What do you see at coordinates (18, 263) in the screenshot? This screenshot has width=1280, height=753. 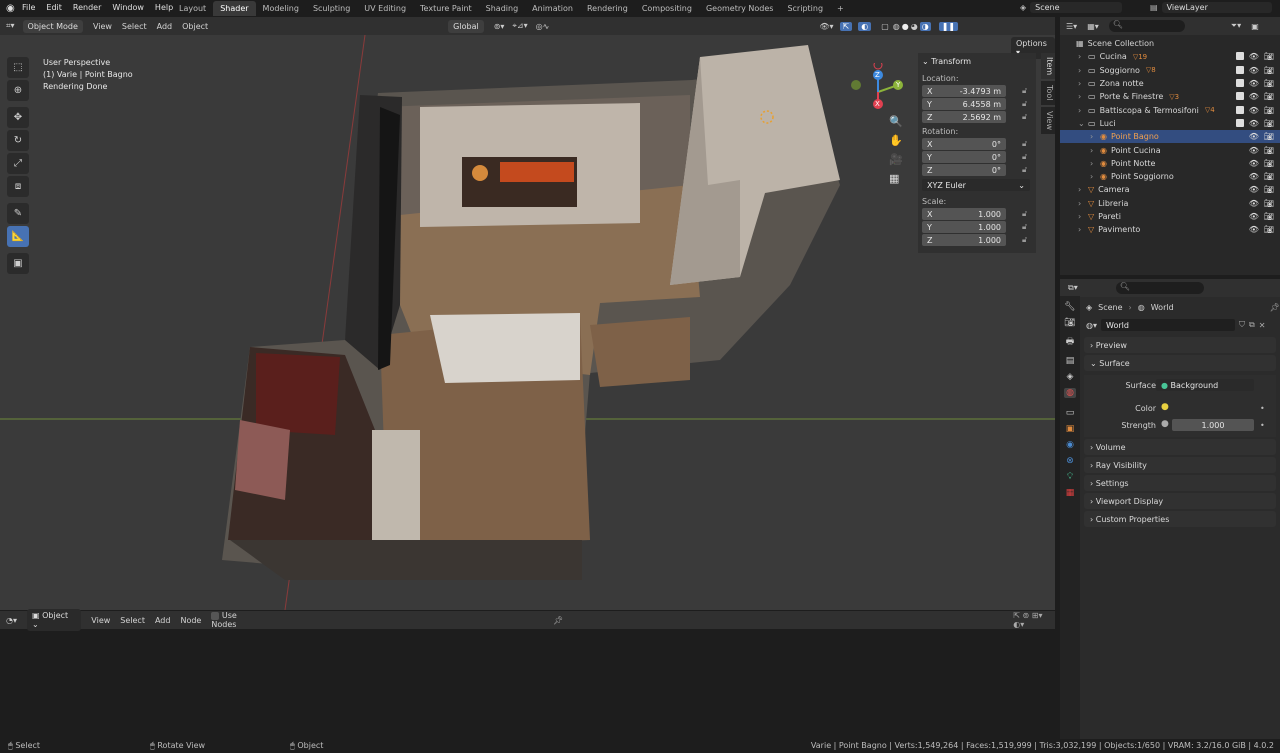 I see `add-cube-tool-icon: ▣` at bounding box center [18, 263].